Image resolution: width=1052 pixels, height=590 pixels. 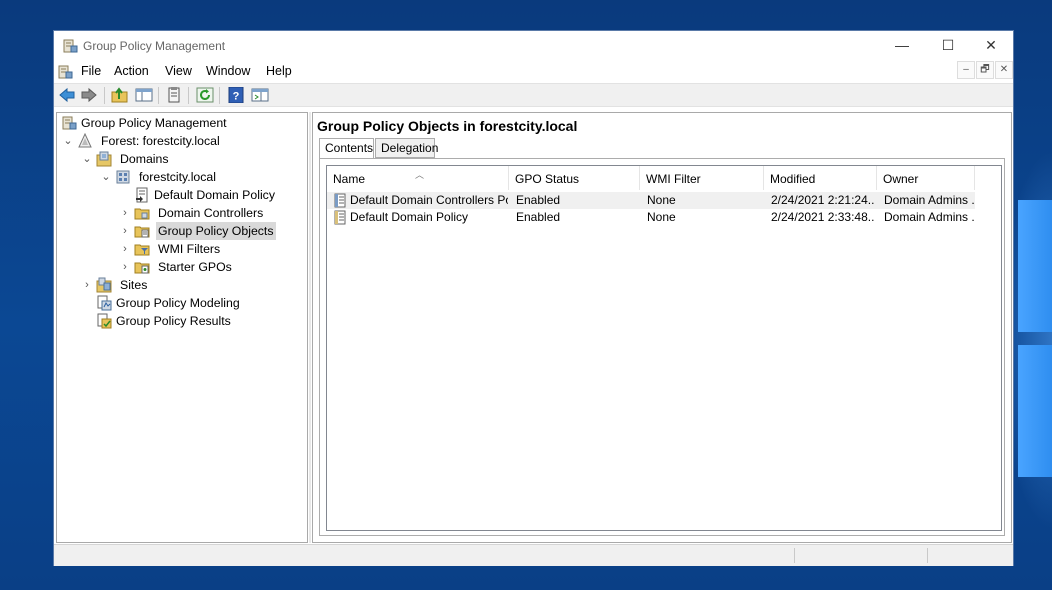 I want to click on starter-gpo-icon, so click(x=142, y=268).